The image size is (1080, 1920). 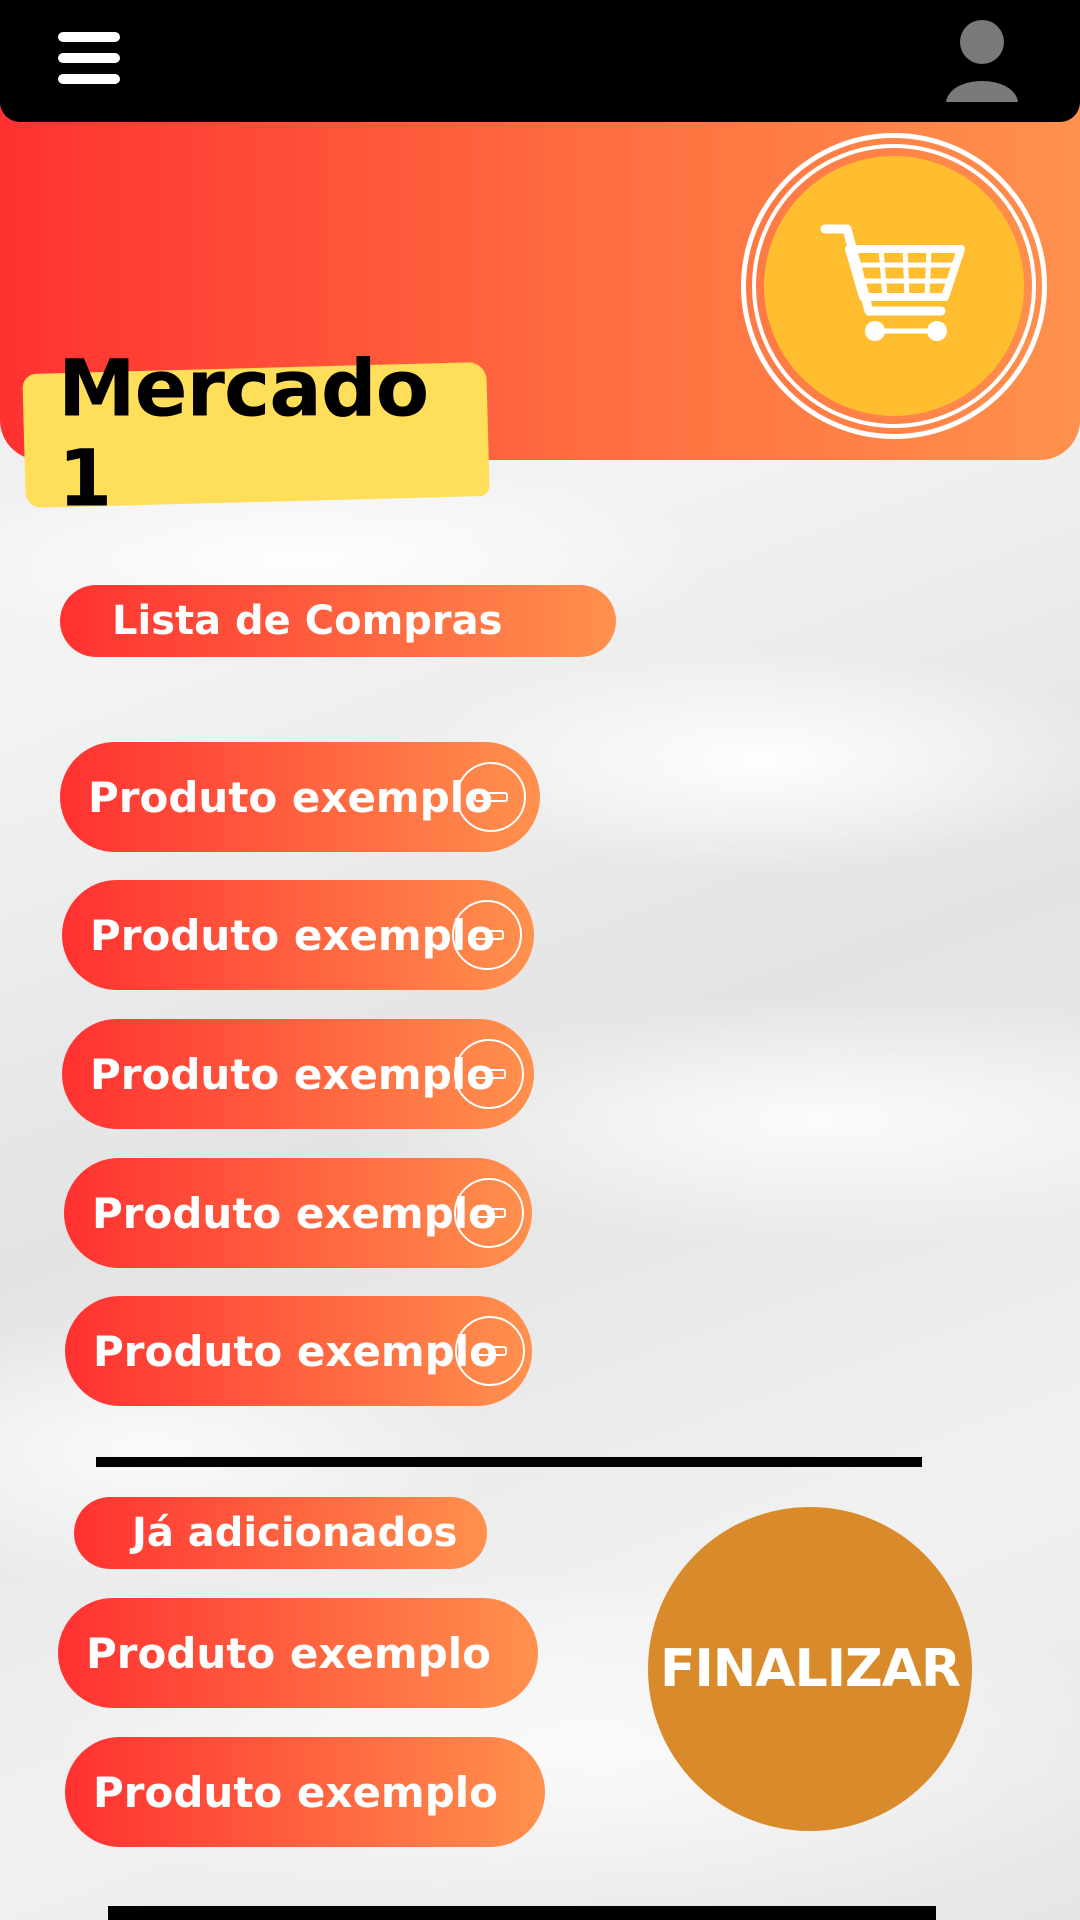 I want to click on hamburger-menu-icon, so click(x=89, y=58).